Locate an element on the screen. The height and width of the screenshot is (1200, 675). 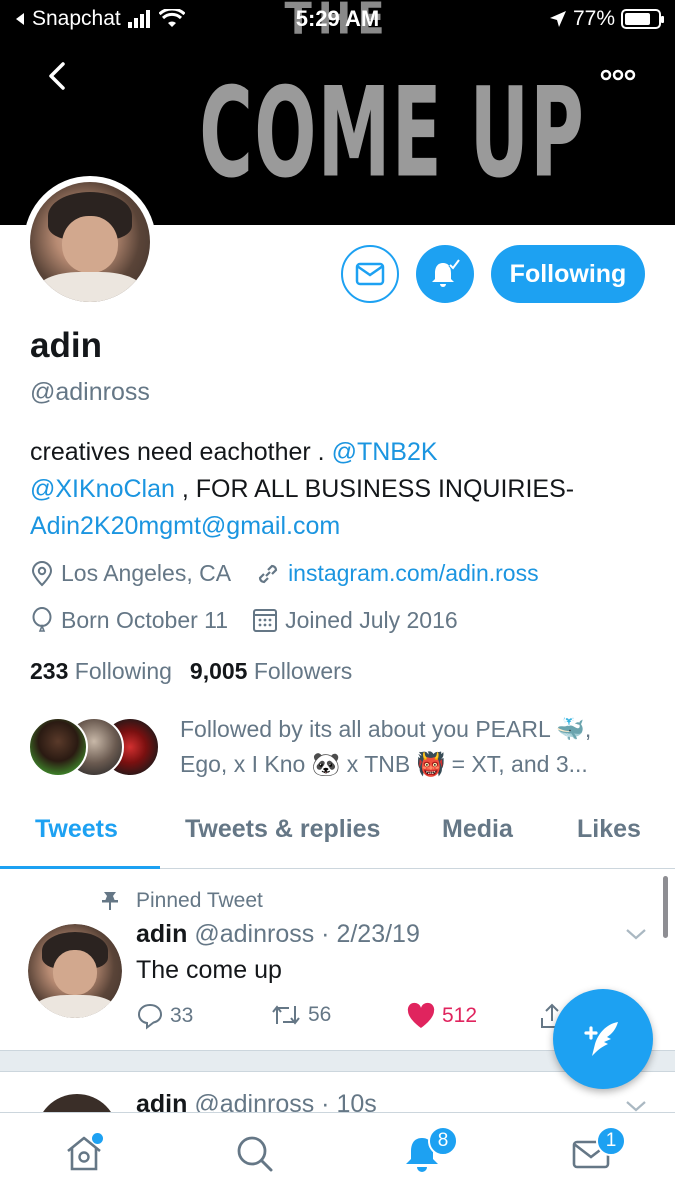
profile-handle: @adinross is located at coordinates (90, 392).